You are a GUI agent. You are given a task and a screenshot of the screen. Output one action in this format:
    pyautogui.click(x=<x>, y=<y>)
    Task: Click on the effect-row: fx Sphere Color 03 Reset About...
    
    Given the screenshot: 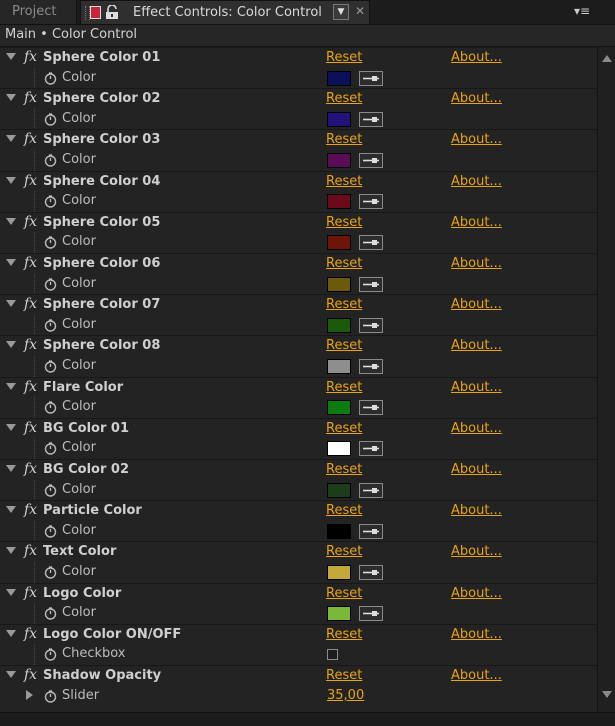 What is the action you would take?
    pyautogui.click(x=298, y=140)
    